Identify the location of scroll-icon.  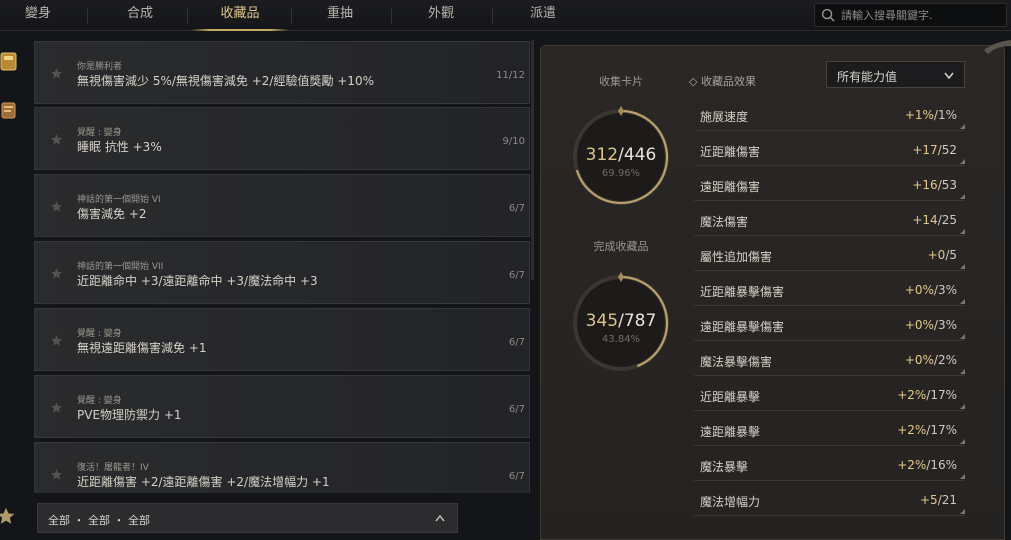
(9, 110).